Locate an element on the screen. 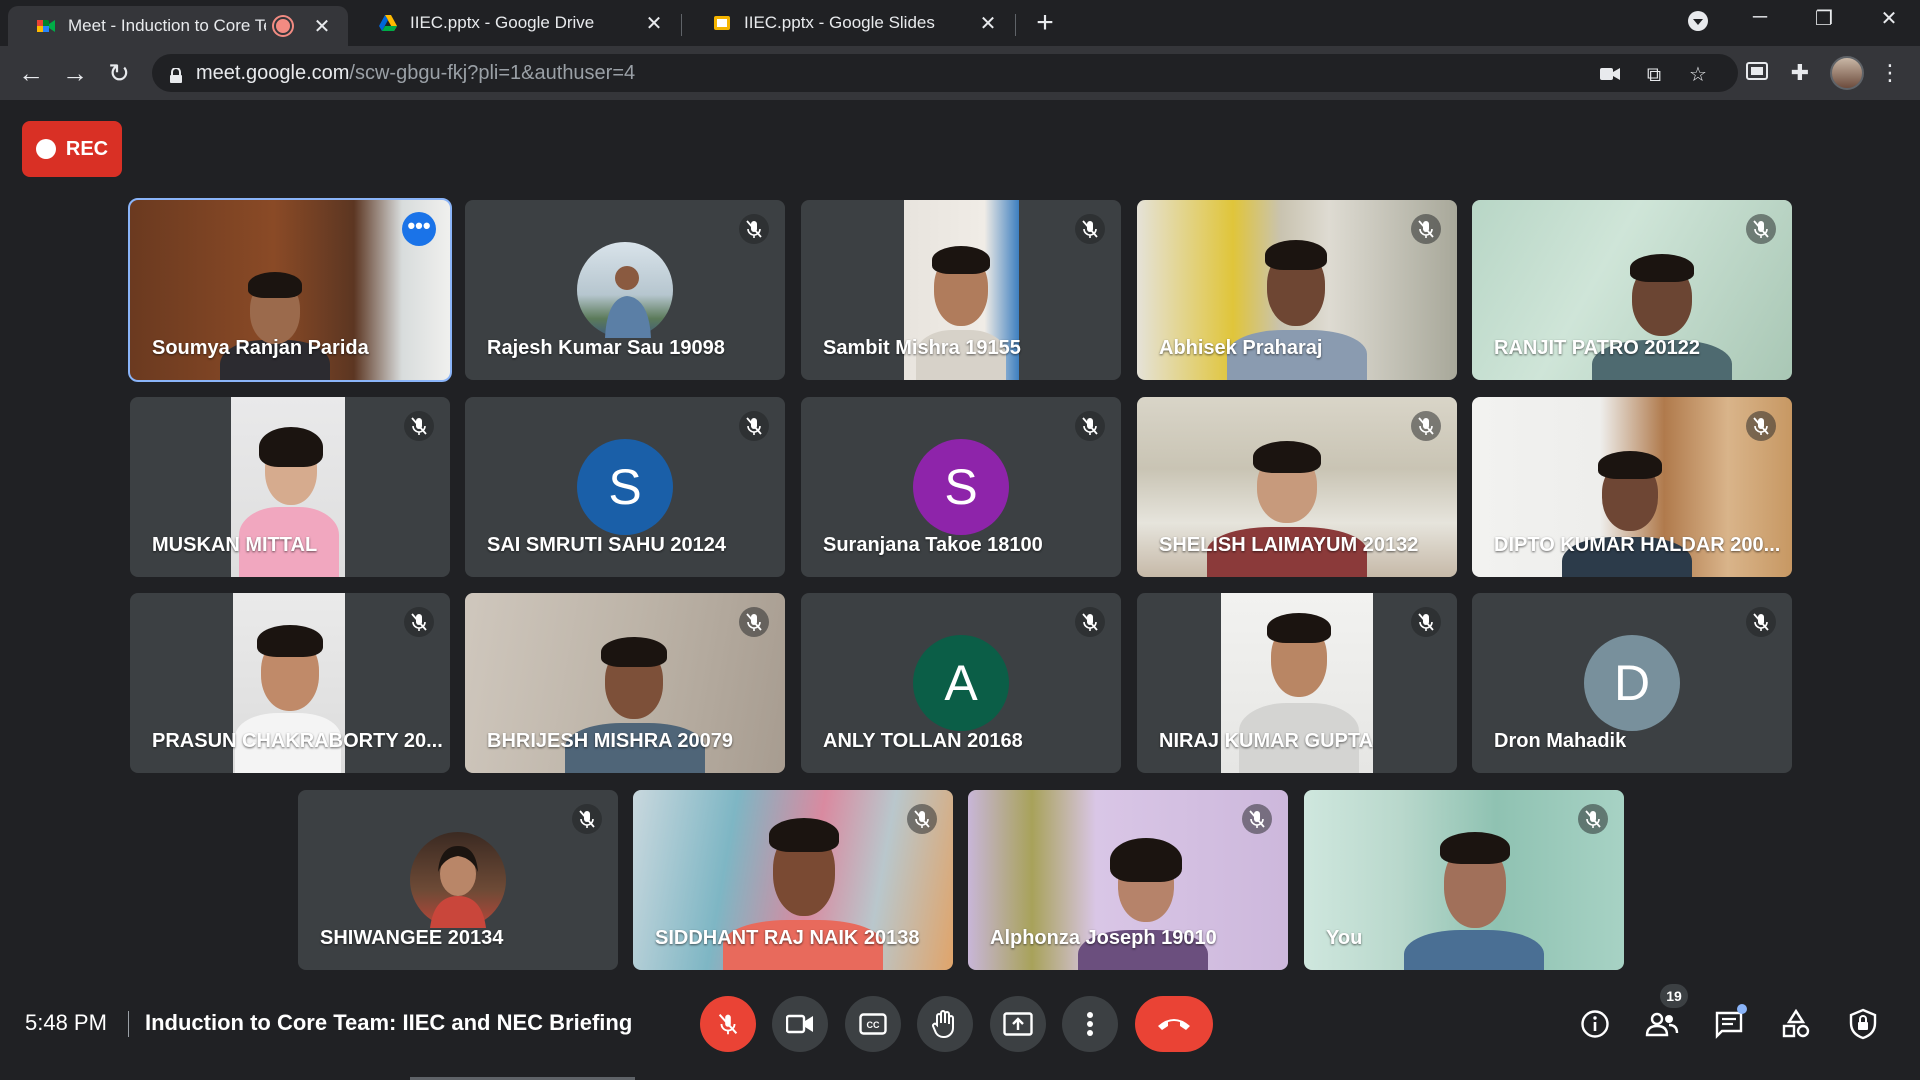 The width and height of the screenshot is (1920, 1080). participant-name: BHRIJESH MISHRA 20079 is located at coordinates (610, 741).